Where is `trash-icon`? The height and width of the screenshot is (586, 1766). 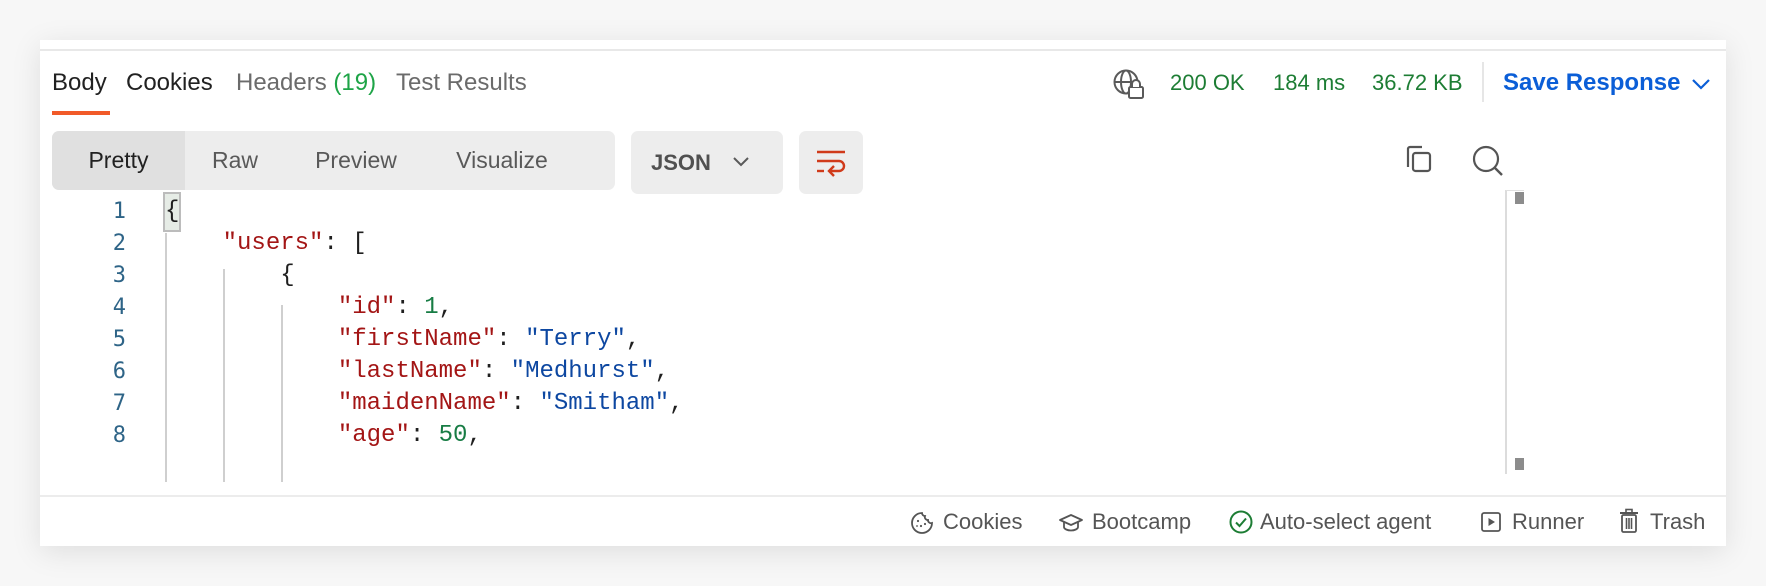 trash-icon is located at coordinates (1629, 520).